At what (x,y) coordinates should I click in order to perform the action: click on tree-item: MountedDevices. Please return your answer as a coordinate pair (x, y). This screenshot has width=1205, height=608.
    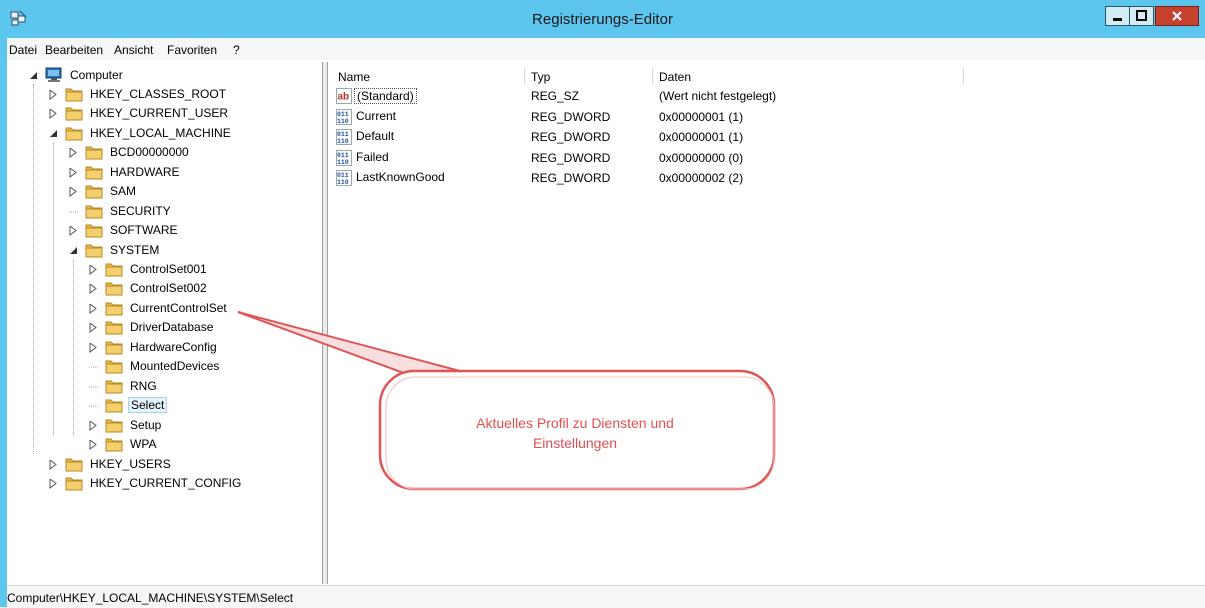
    Looking at the image, I should click on (155, 366).